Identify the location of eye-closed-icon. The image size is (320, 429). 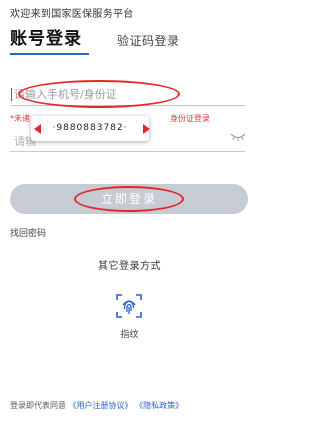
(238, 136).